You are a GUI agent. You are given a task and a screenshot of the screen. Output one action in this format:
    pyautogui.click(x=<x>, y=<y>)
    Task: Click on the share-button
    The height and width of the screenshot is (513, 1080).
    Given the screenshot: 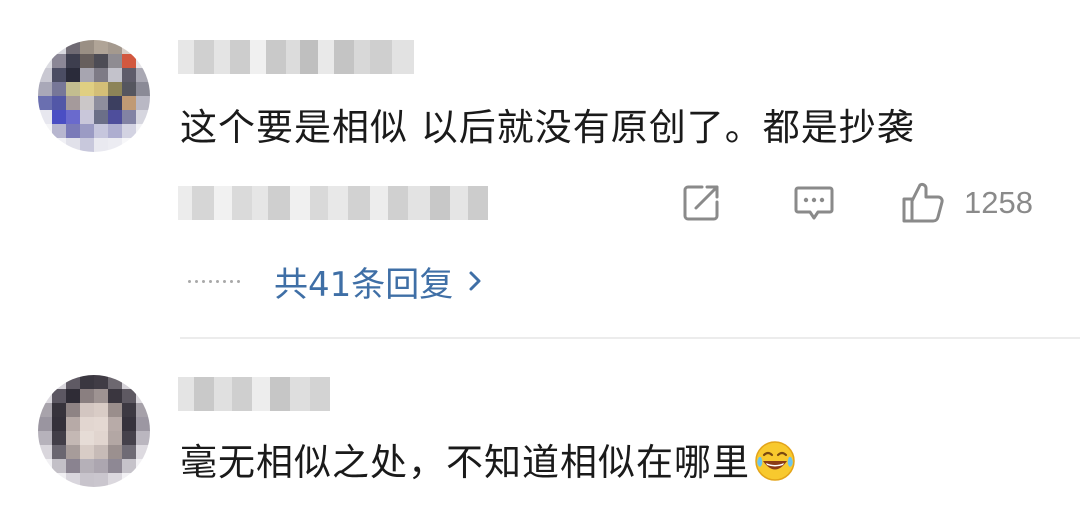 What is the action you would take?
    pyautogui.click(x=703, y=203)
    